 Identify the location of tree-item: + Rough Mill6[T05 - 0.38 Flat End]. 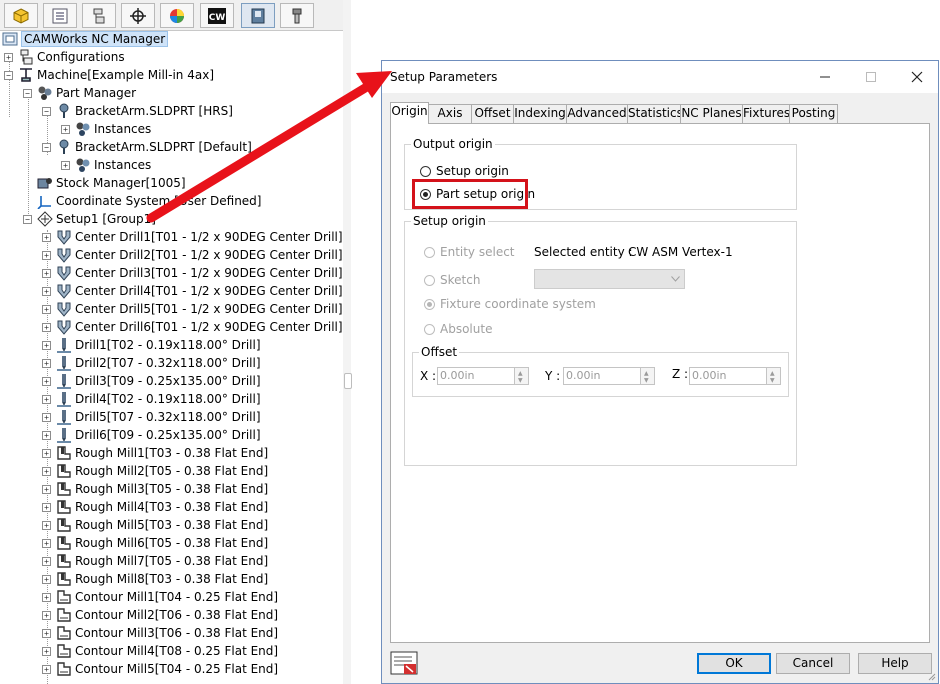
(155, 543).